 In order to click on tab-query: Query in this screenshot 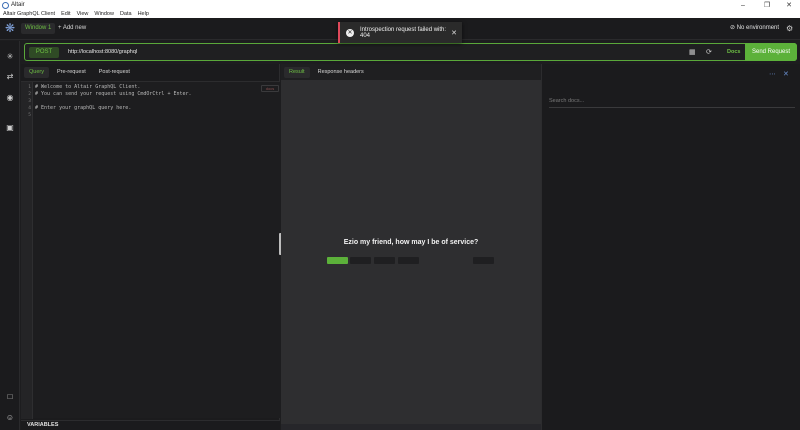, I will do `click(36, 72)`.